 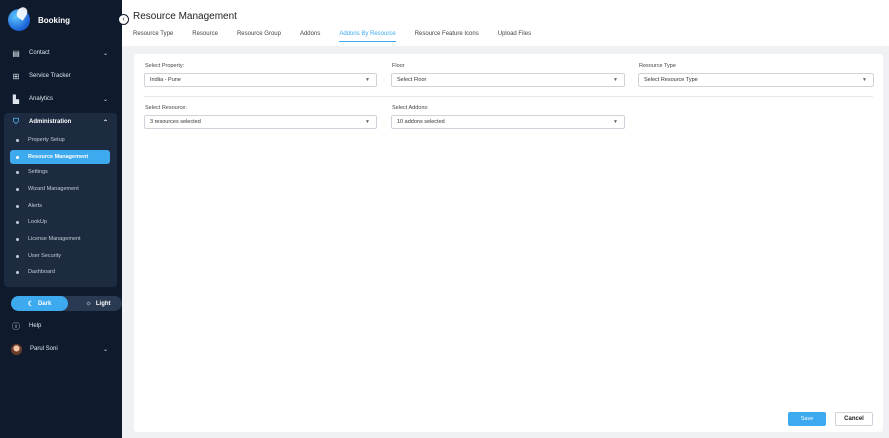 What do you see at coordinates (657, 66) in the screenshot?
I see `resource-type-label: Resource Type` at bounding box center [657, 66].